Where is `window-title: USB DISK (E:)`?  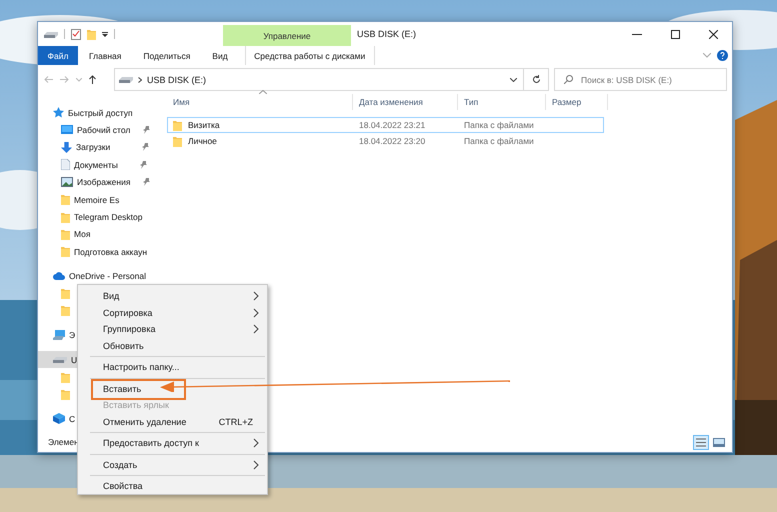
window-title: USB DISK (E:) is located at coordinates (387, 34).